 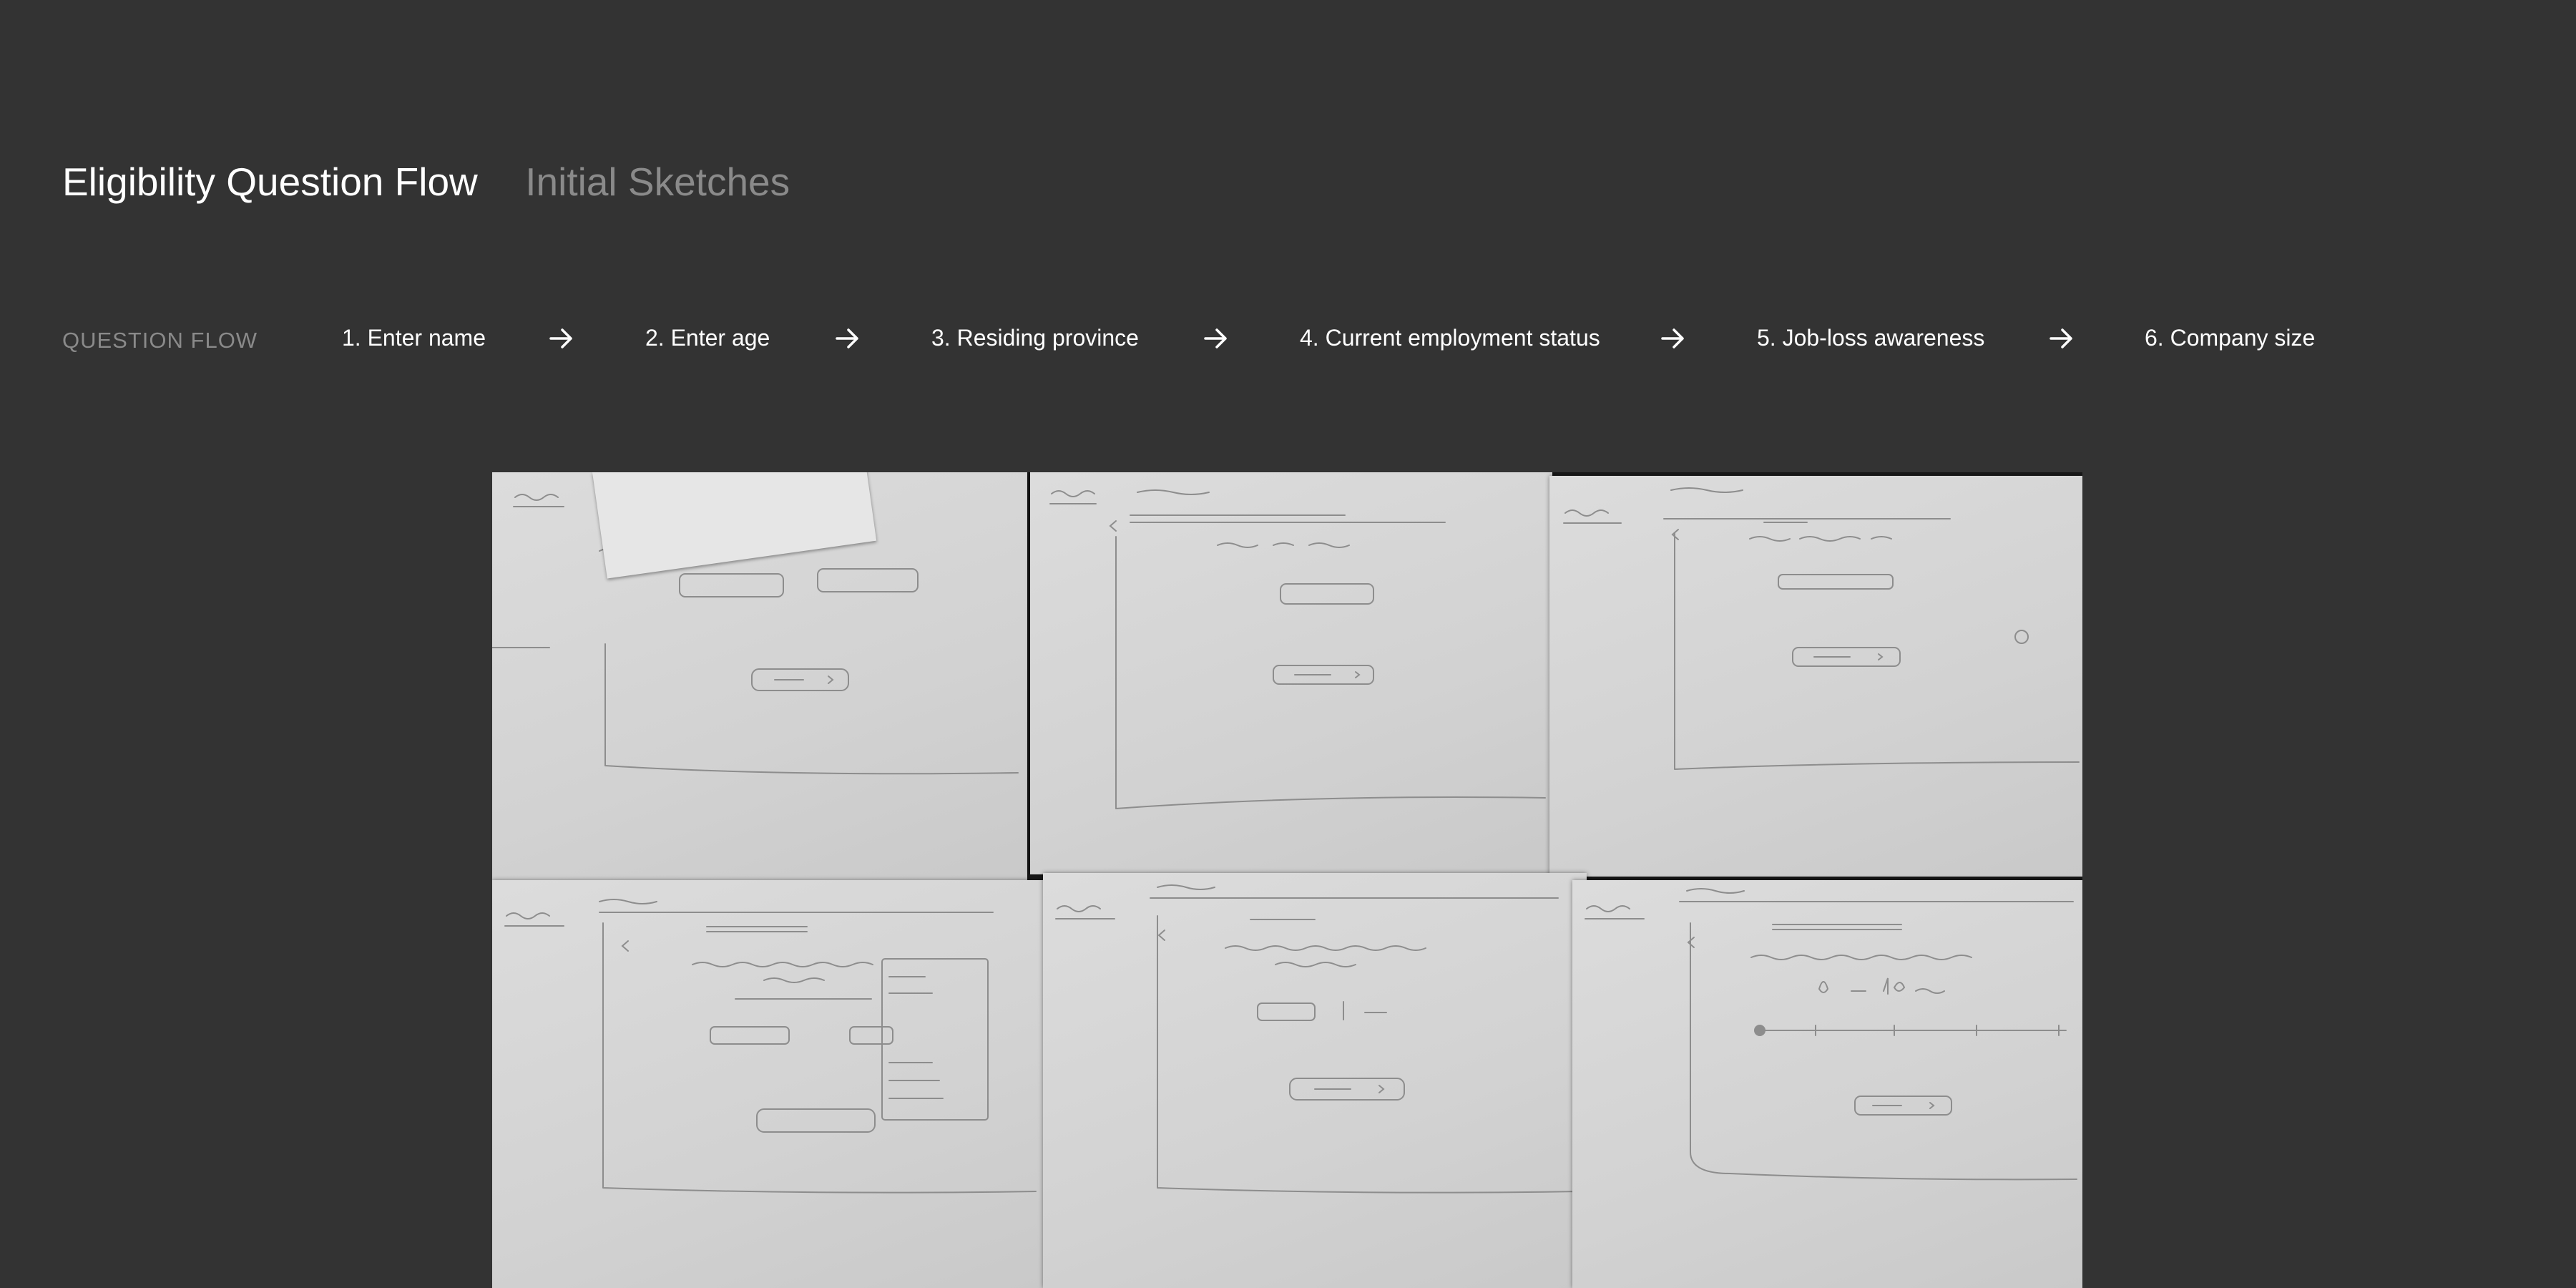 I want to click on flow-step-residing-province: 3. Residing province, so click(x=1035, y=338).